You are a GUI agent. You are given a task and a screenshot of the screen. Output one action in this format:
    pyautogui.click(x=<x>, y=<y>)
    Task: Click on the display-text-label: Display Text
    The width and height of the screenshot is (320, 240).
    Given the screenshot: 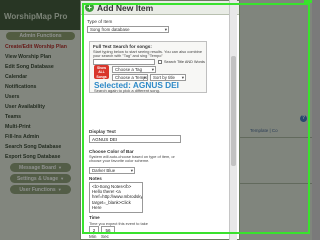 What is the action you would take?
    pyautogui.click(x=102, y=131)
    